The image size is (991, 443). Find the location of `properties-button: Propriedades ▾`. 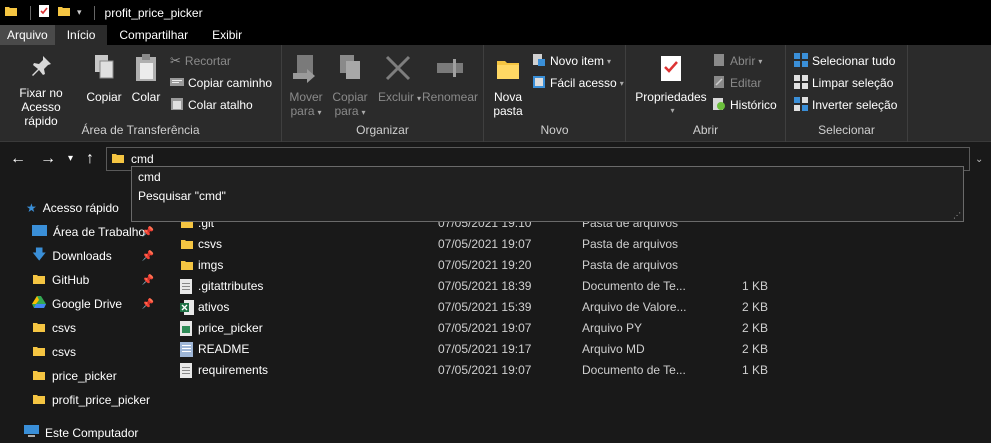

properties-button: Propriedades ▾ is located at coordinates (671, 85).